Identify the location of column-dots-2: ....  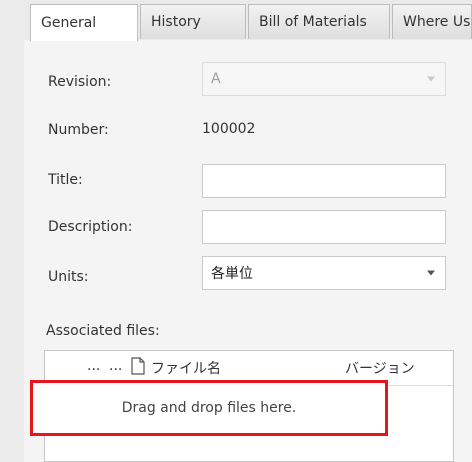
(115, 366).